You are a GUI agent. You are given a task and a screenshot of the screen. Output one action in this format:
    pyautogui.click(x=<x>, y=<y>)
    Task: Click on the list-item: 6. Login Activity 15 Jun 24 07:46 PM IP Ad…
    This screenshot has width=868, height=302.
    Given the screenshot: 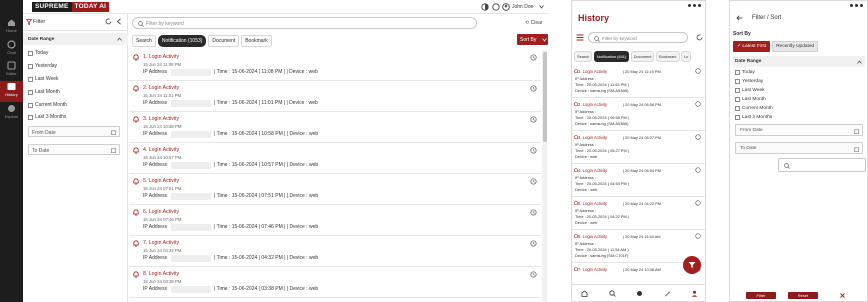 What is the action you would take?
    pyautogui.click(x=335, y=220)
    